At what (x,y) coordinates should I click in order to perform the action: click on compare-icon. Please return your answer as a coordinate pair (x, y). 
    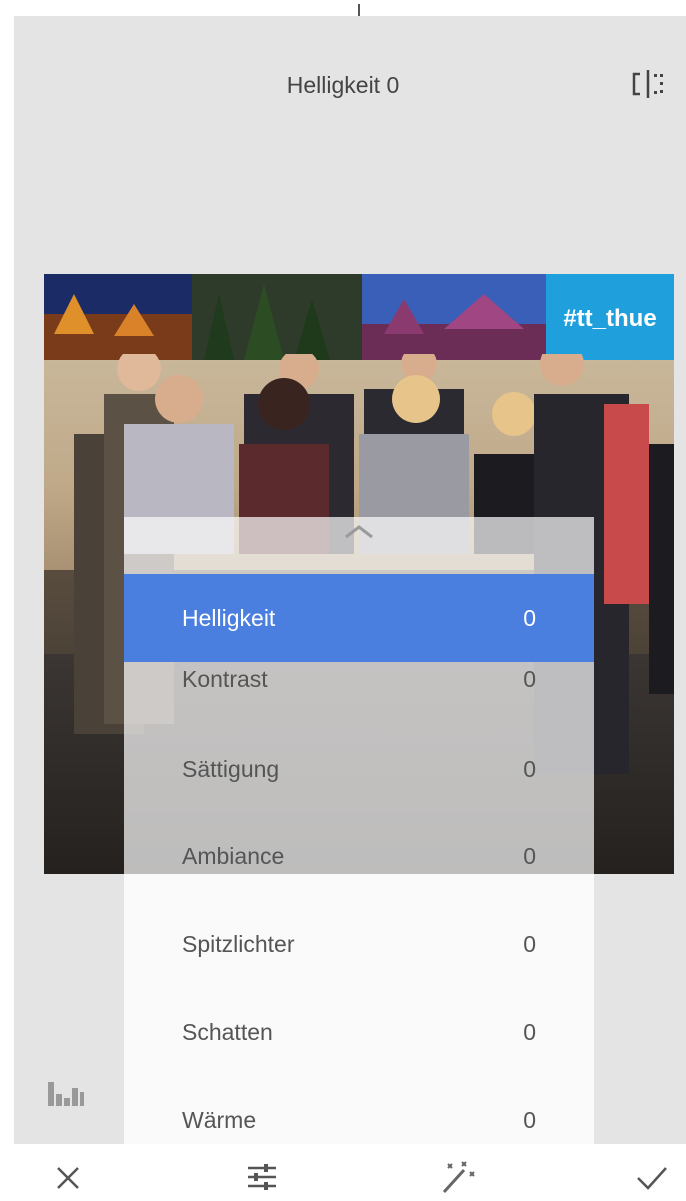
    Looking at the image, I should click on (647, 84).